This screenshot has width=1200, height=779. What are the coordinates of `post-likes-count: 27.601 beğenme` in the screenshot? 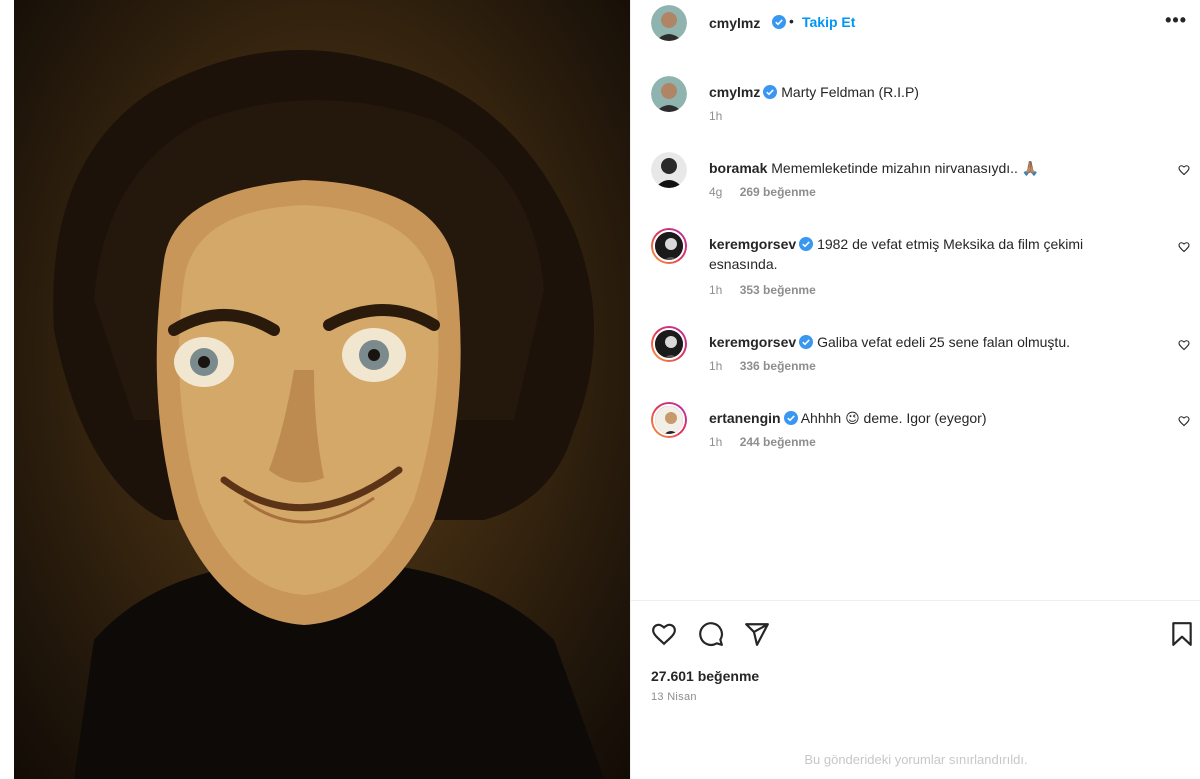 It's located at (705, 676).